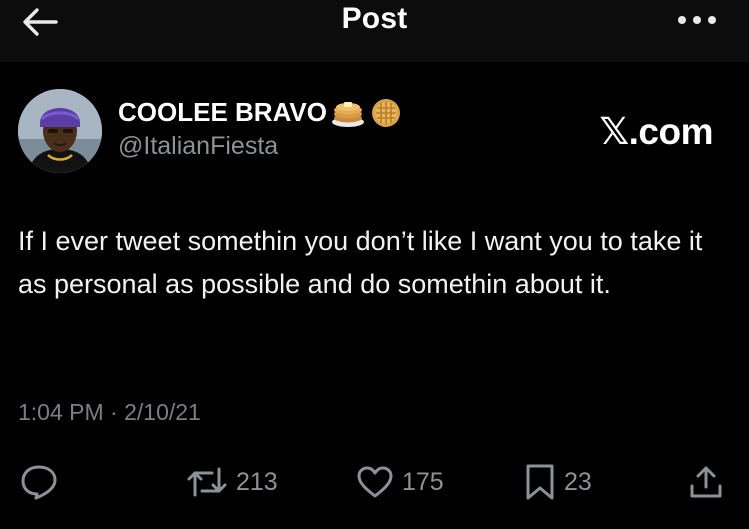  I want to click on page-title: Post, so click(374, 18).